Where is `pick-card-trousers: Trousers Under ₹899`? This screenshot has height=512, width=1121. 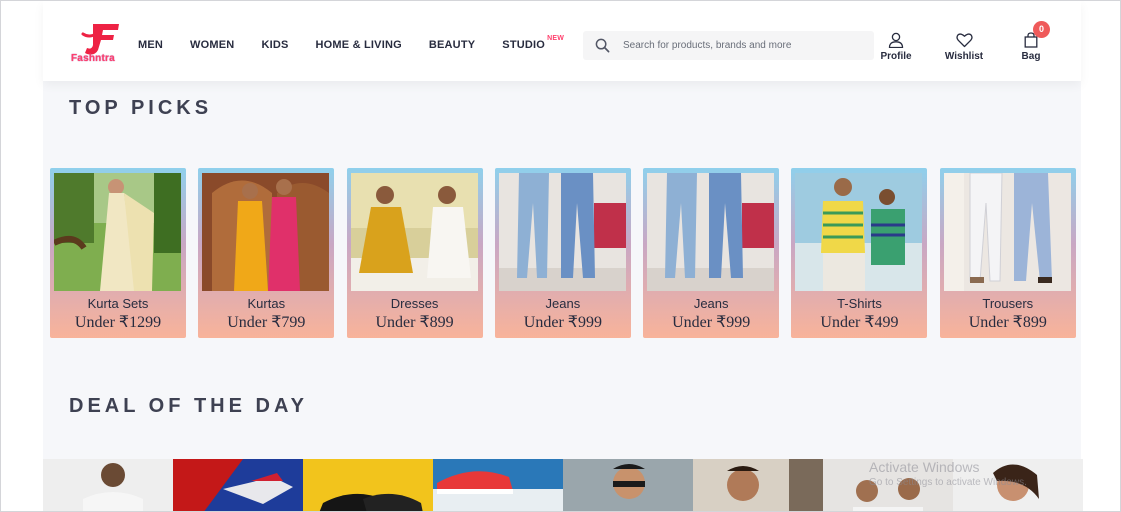
pick-card-trousers: Trousers Under ₹899 is located at coordinates (1007, 253).